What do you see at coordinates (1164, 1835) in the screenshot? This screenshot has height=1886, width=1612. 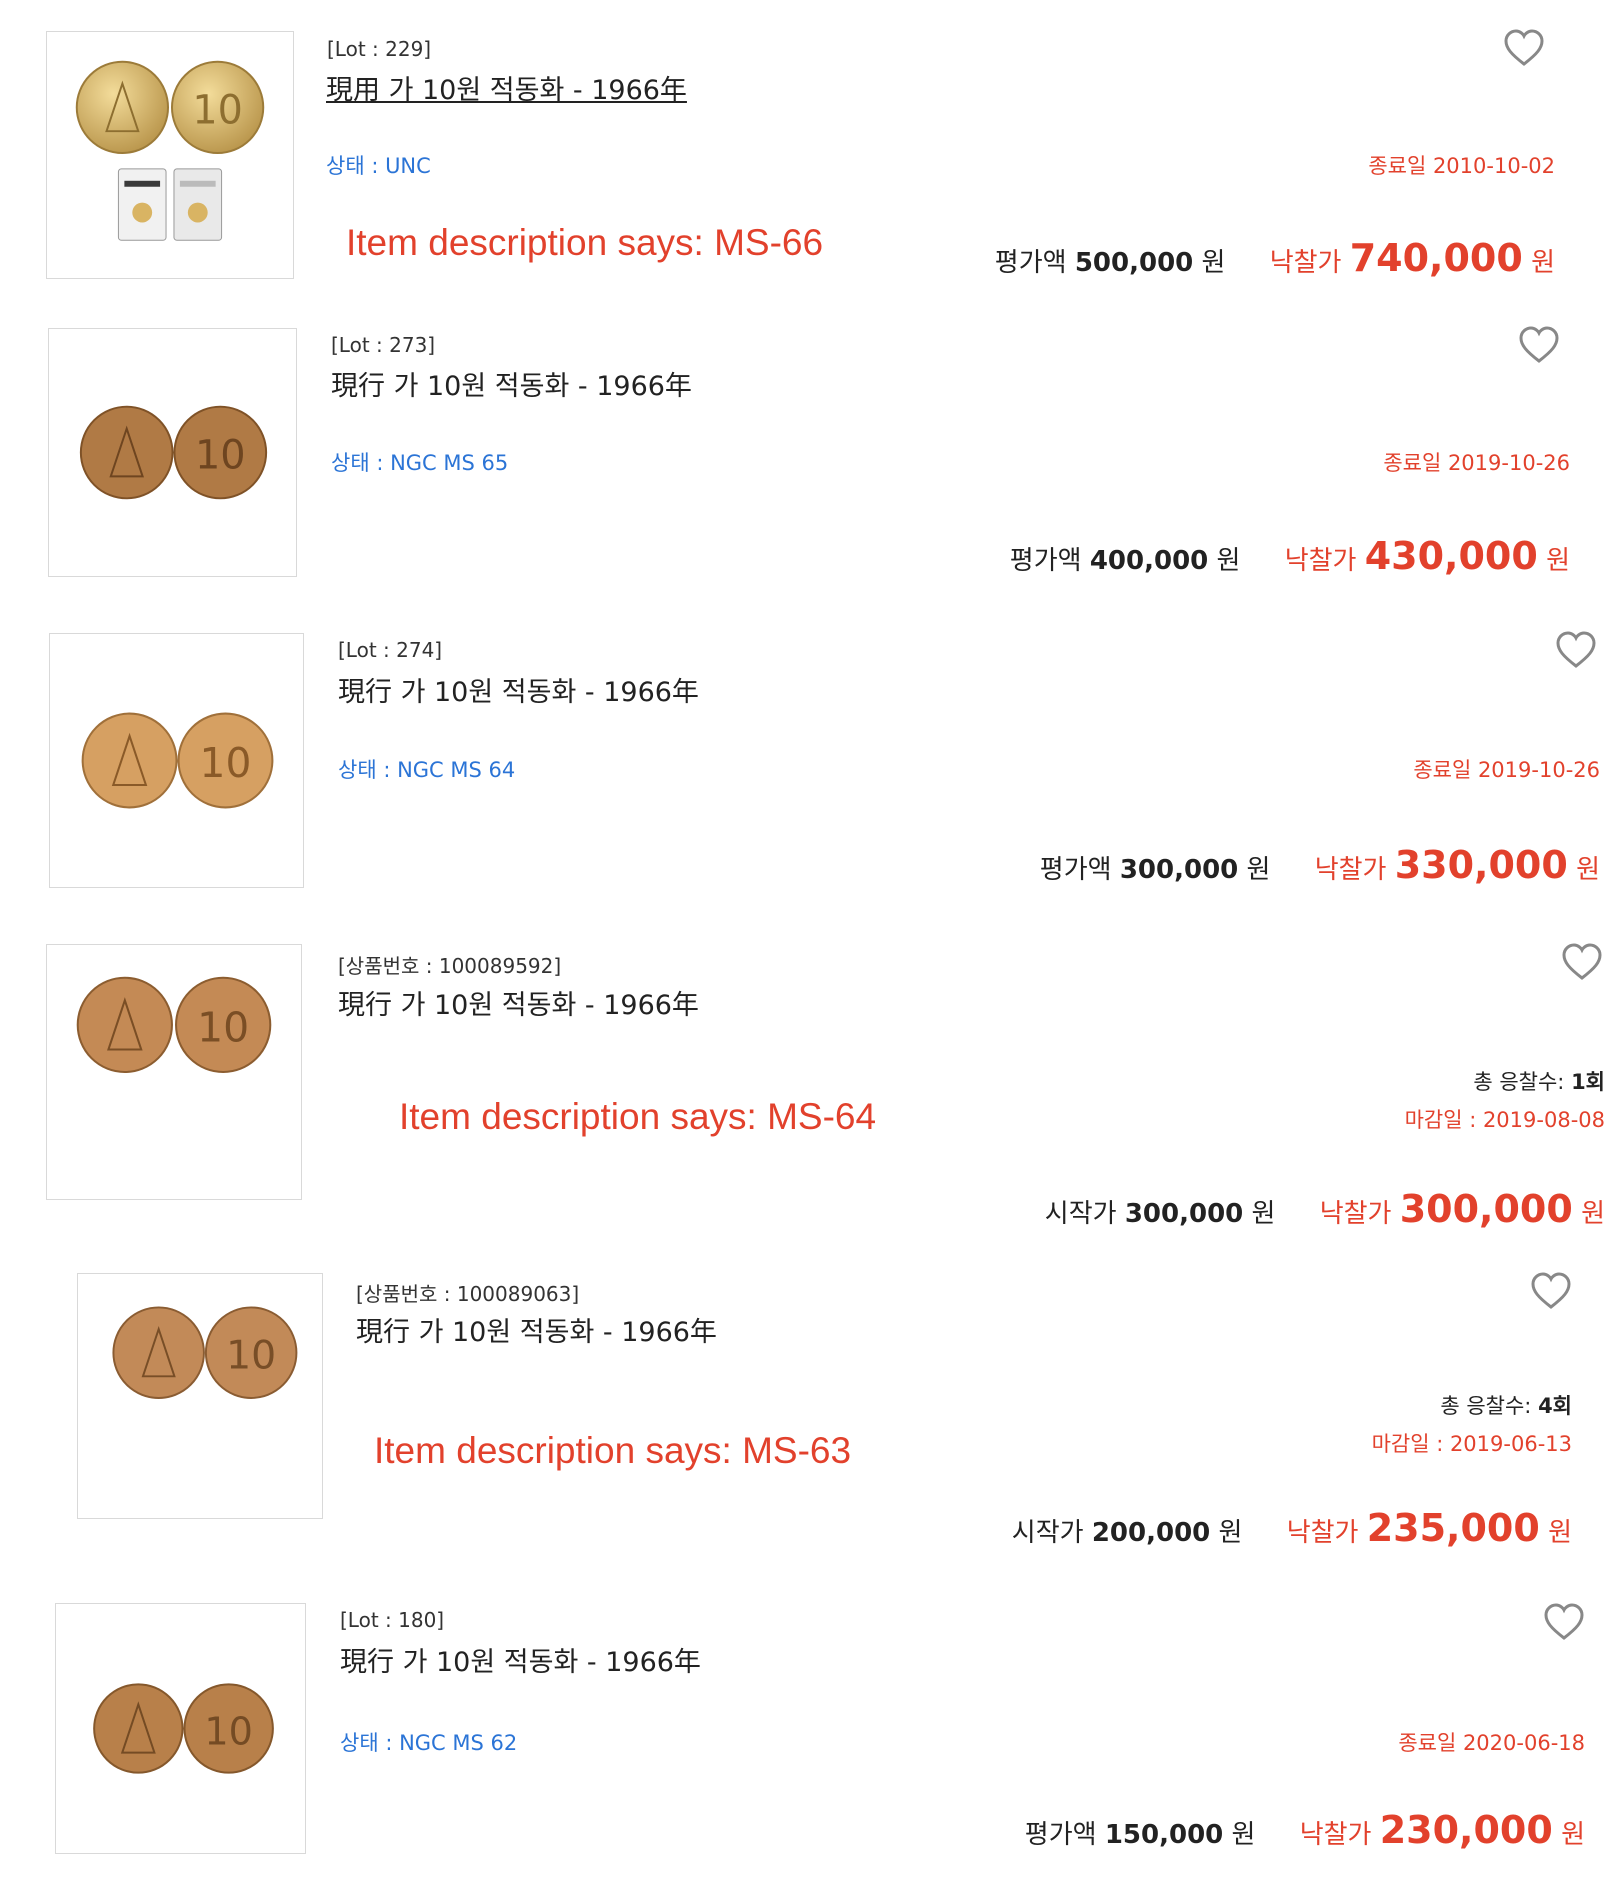 I see `estimate-value: 150,000` at bounding box center [1164, 1835].